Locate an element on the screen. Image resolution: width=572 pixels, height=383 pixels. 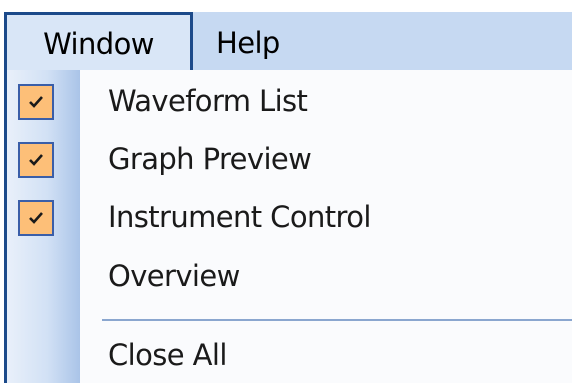
menu-item-label: Graph Preview is located at coordinates (210, 159).